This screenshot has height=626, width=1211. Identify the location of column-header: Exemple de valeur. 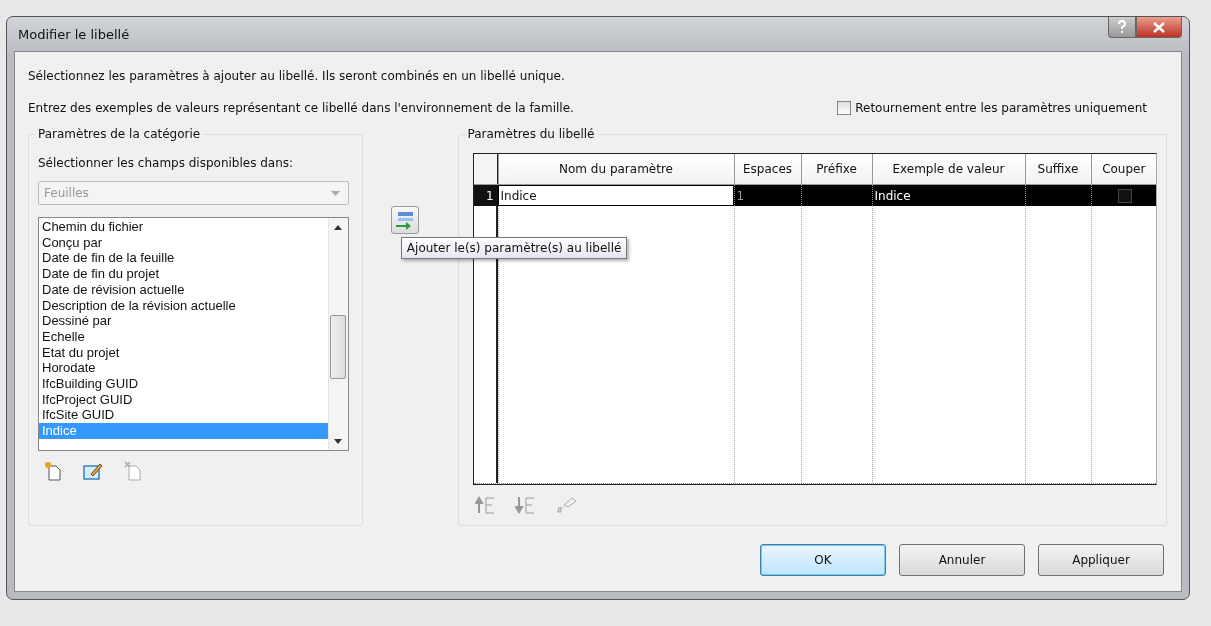
(948, 169).